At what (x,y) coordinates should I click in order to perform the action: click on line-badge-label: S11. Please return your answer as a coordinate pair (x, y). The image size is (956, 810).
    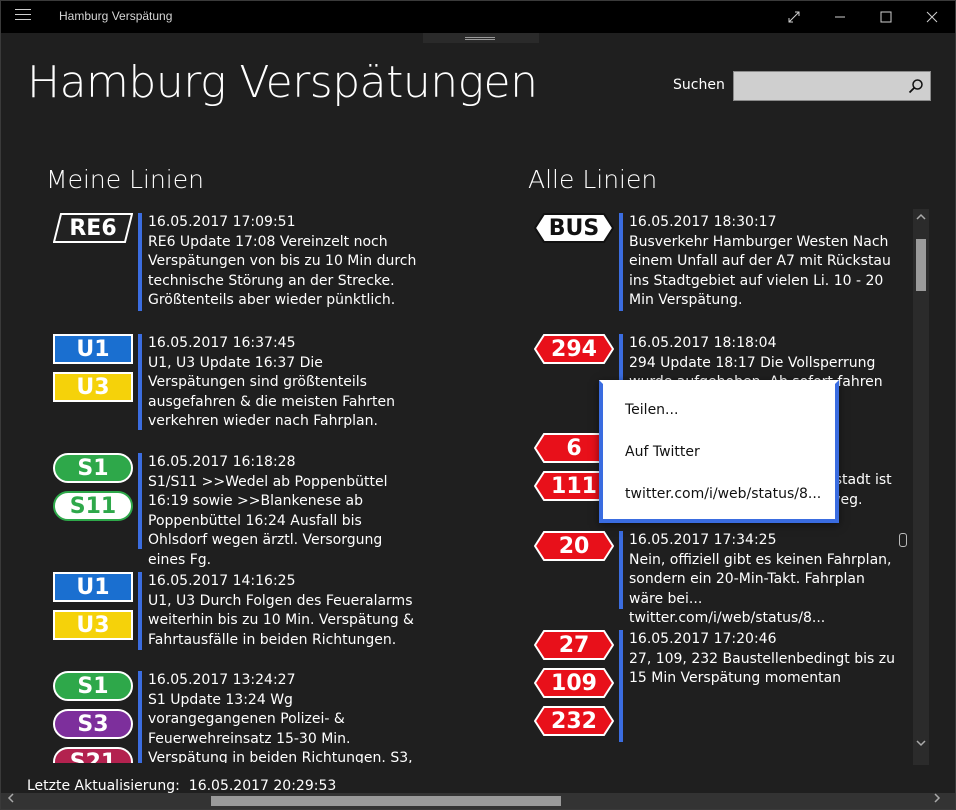
    Looking at the image, I should click on (93, 506).